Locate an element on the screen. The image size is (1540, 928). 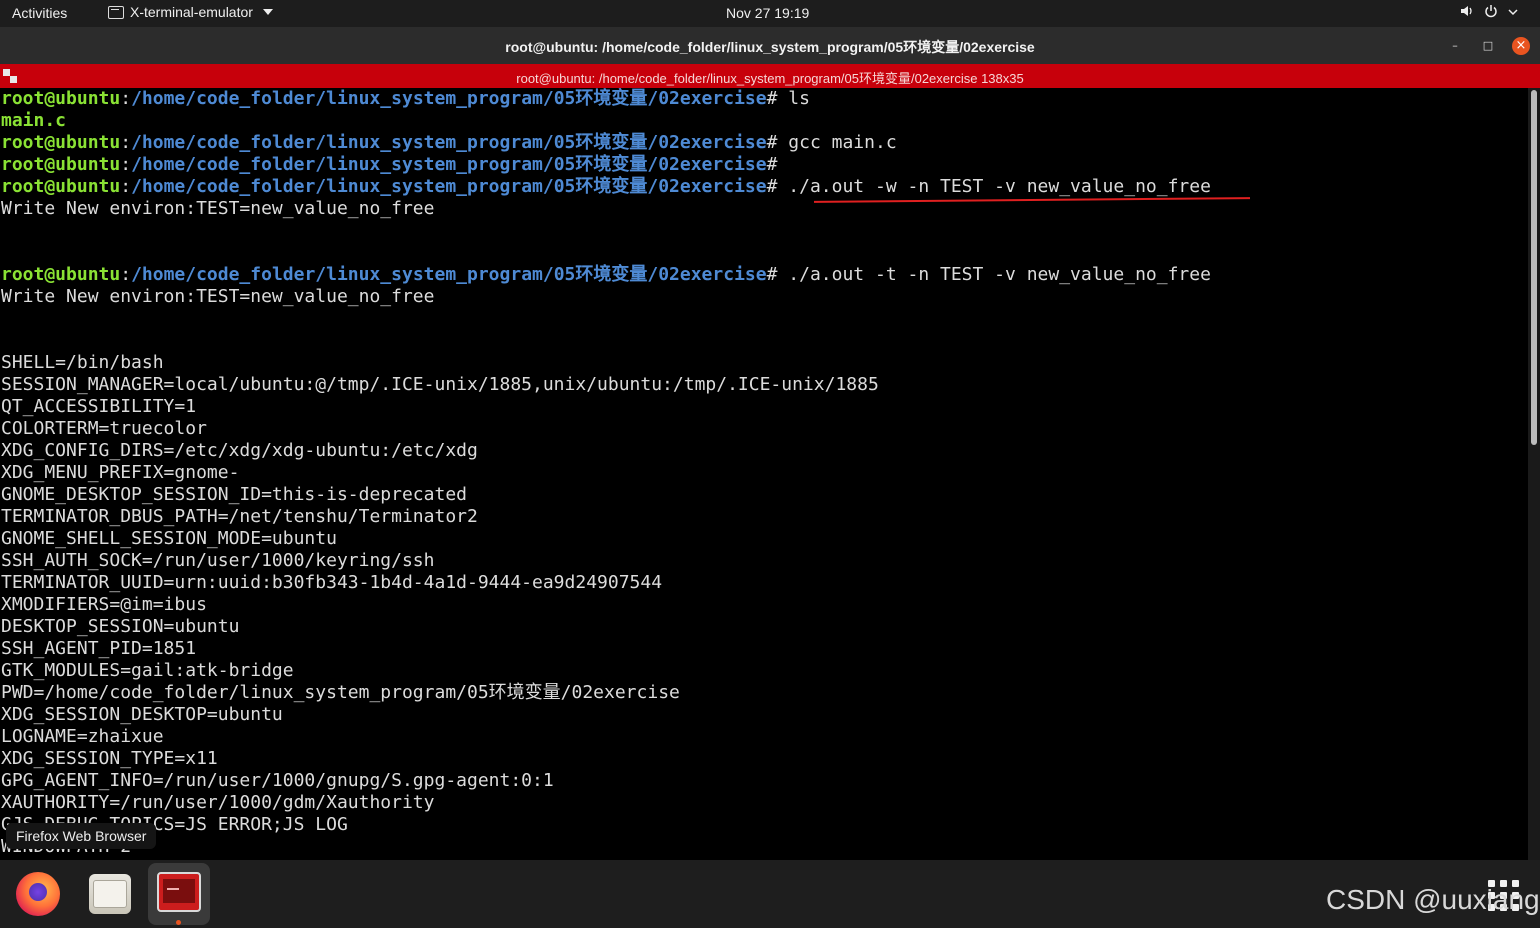
dock-item-terminal is located at coordinates (179, 894).